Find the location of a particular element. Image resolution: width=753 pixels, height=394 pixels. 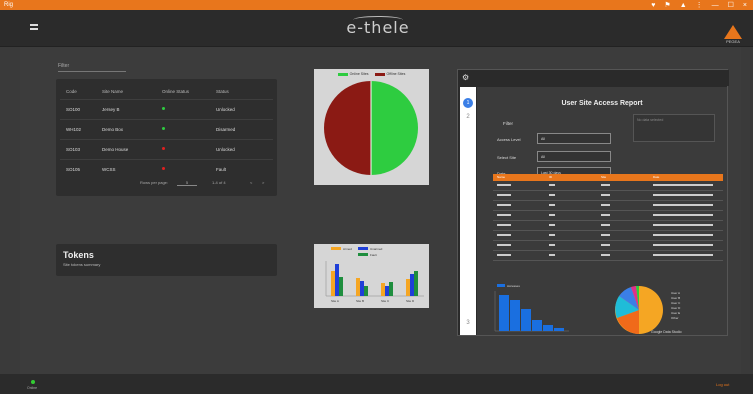

bar-legend-text: Armed is located at coordinates (347, 249).